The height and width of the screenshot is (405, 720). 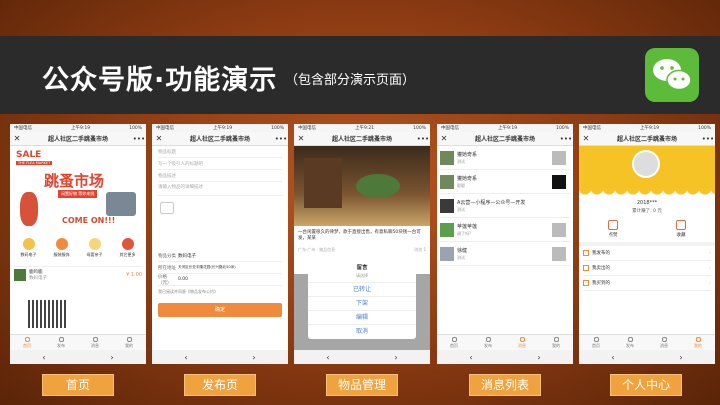 I want to click on likes-button: 点赞, so click(x=613, y=229).